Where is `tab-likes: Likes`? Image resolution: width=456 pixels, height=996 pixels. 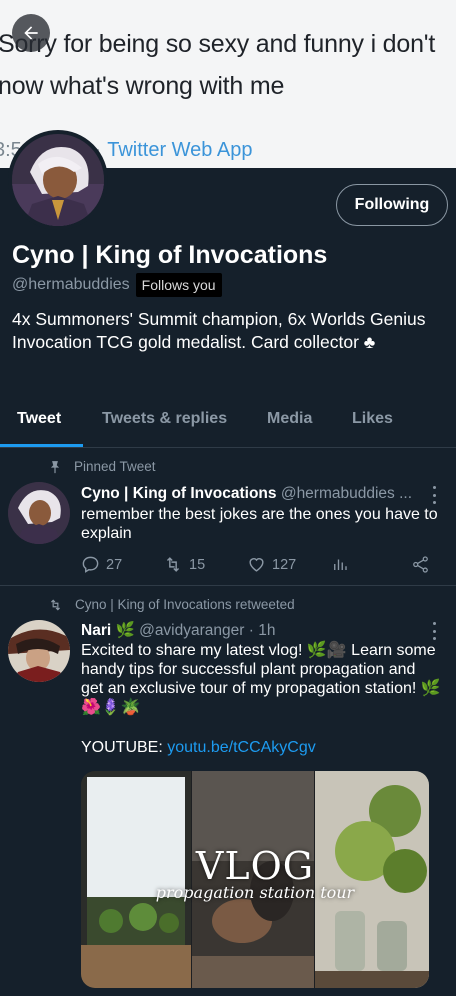
tab-likes: Likes is located at coordinates (372, 419).